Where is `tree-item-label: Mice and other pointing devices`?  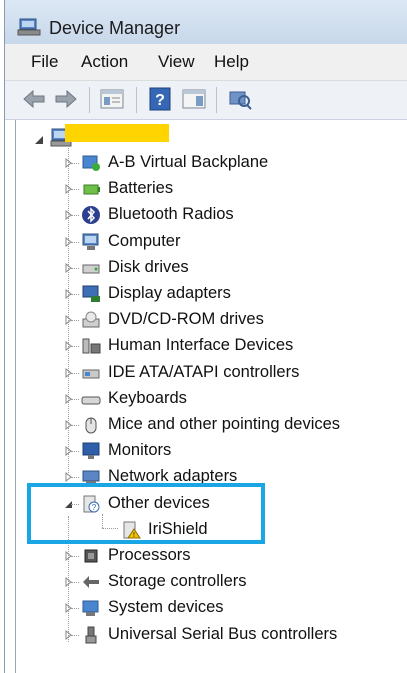
tree-item-label: Mice and other pointing devices is located at coordinates (224, 424).